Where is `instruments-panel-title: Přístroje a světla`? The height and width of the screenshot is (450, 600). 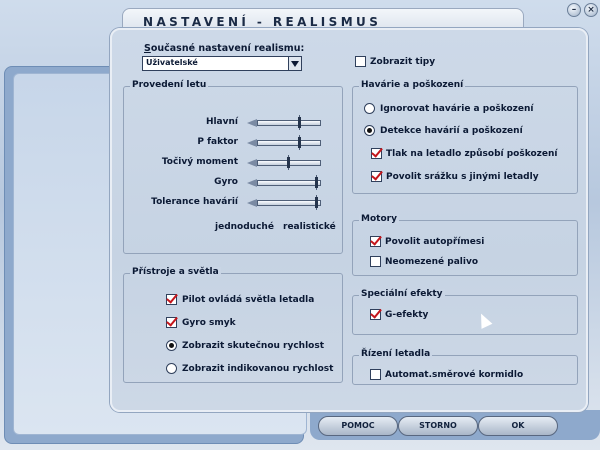 instruments-panel-title: Přístroje a světla is located at coordinates (175, 272).